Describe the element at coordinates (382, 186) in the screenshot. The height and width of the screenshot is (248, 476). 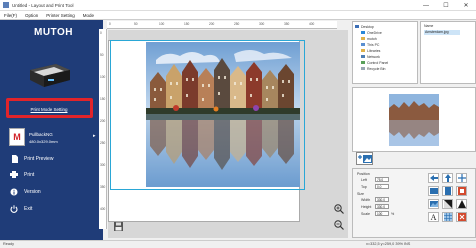
I see `top-input: 0.0` at that location.